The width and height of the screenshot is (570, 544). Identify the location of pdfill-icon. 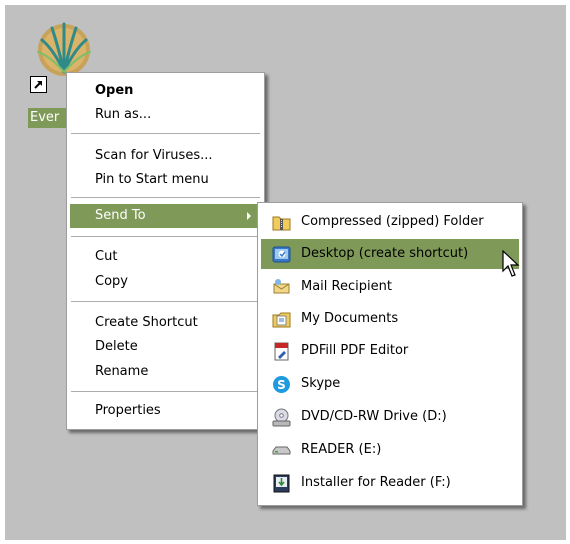
(281, 351).